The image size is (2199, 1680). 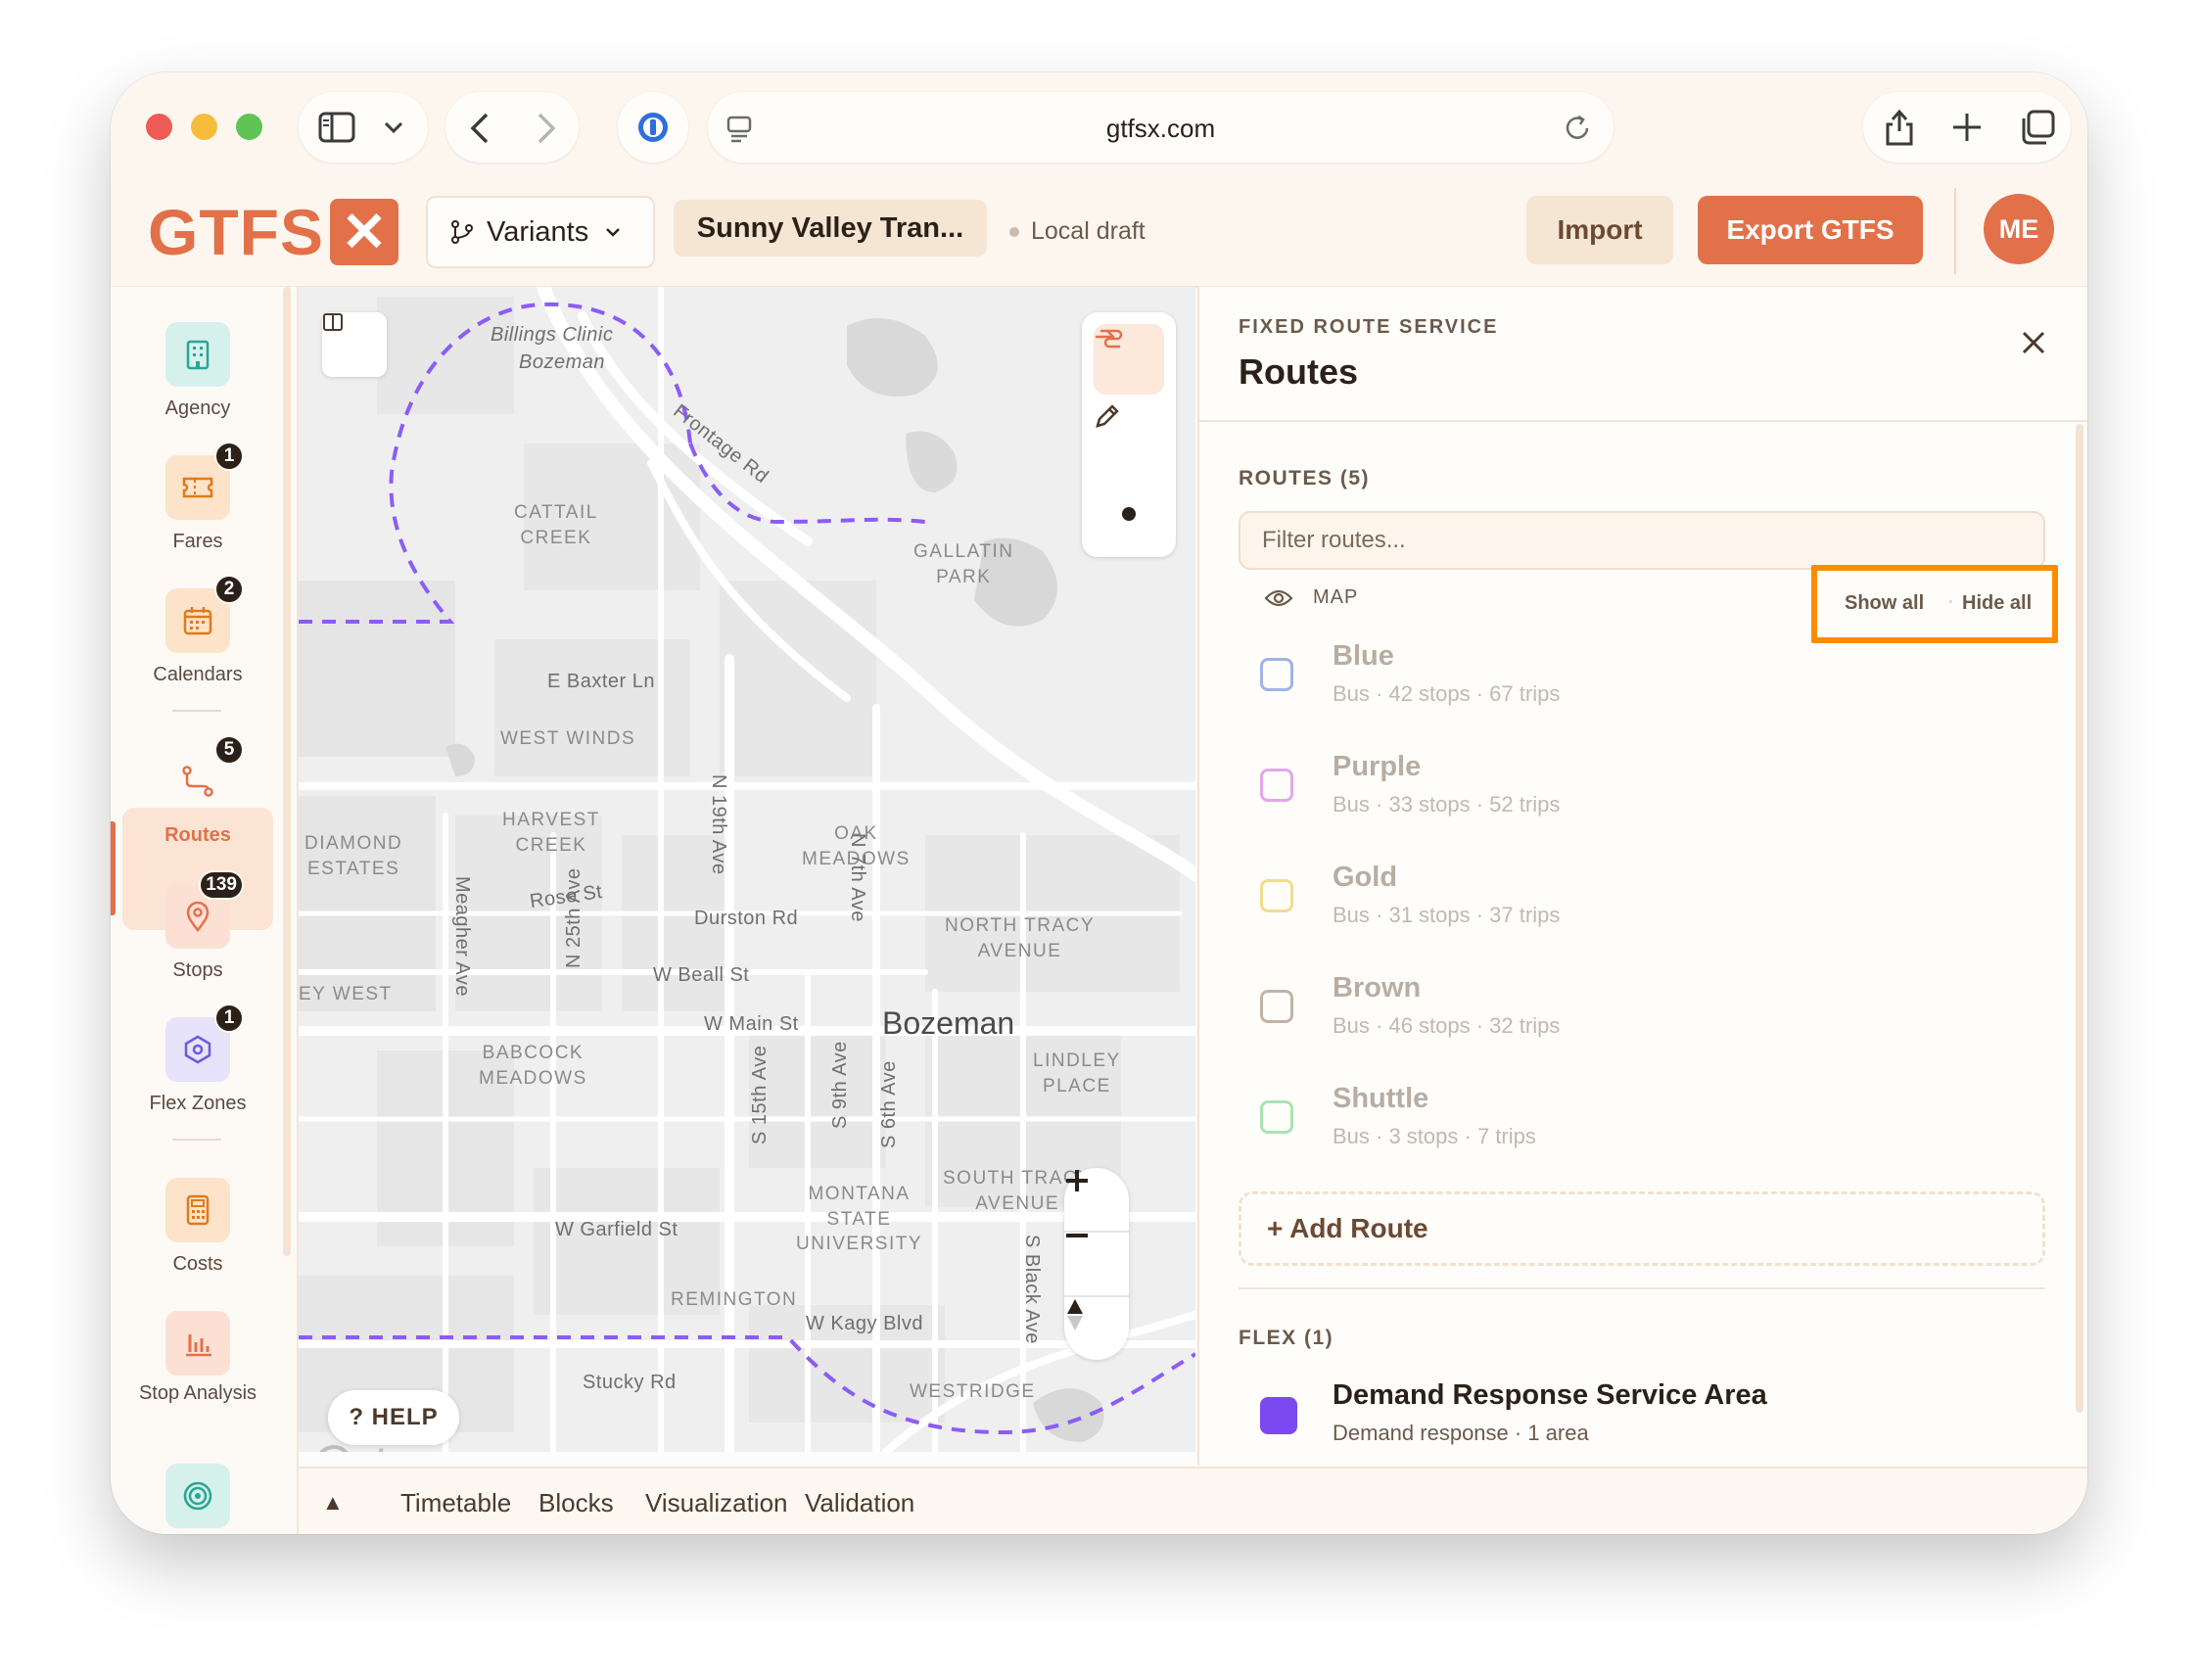 What do you see at coordinates (551, 833) in the screenshot?
I see `map-label: HARVEST CREEK` at bounding box center [551, 833].